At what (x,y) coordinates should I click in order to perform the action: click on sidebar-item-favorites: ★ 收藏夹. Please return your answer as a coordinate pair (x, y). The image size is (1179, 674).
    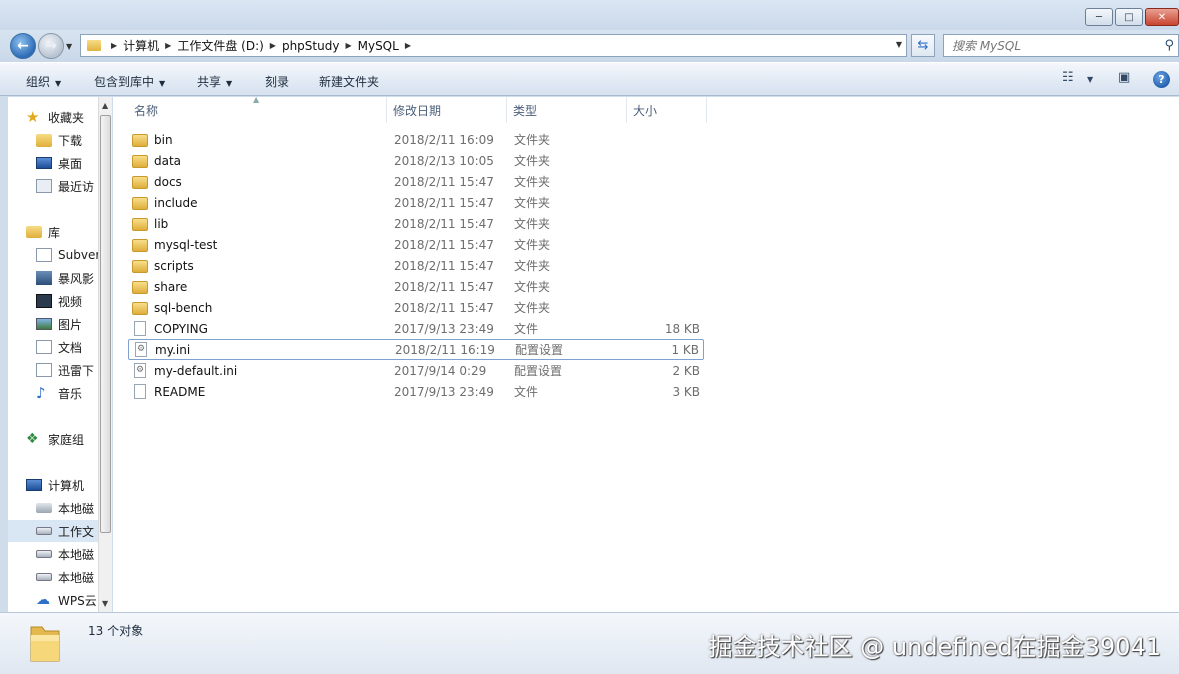
    Looking at the image, I should click on (62, 117).